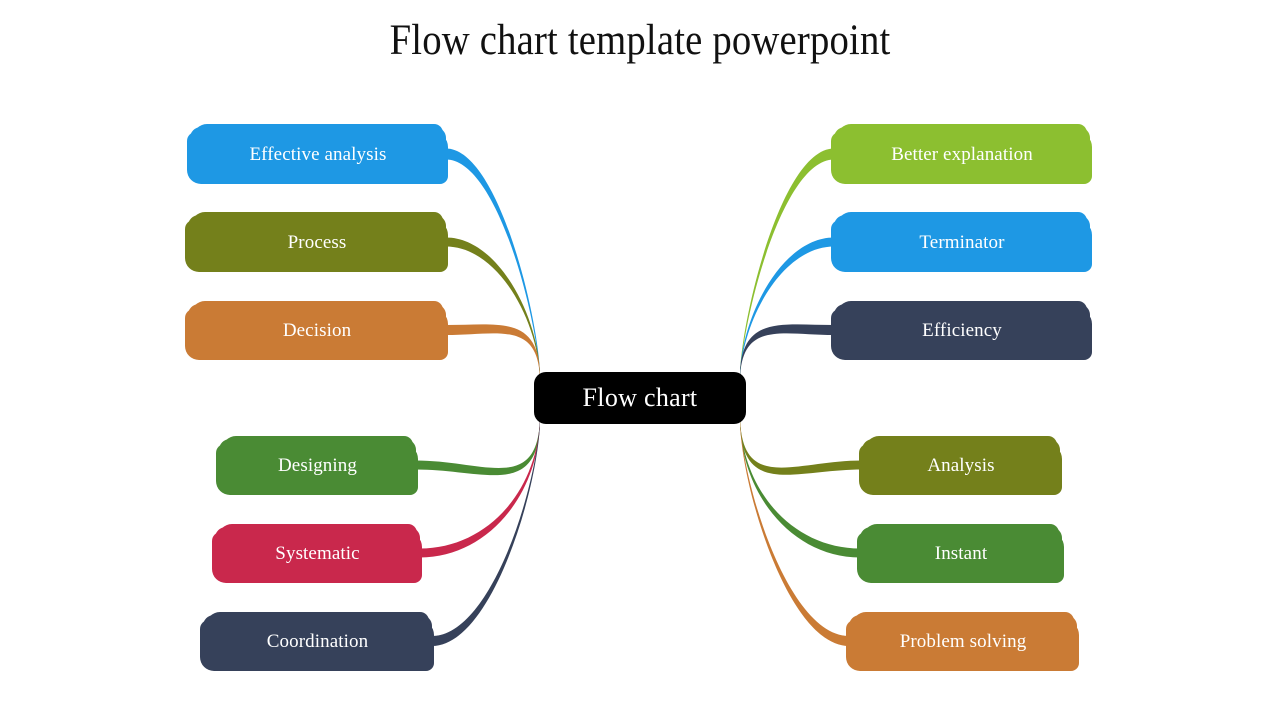 This screenshot has width=1280, height=720. What do you see at coordinates (478, 446) in the screenshot?
I see `connector-designing` at bounding box center [478, 446].